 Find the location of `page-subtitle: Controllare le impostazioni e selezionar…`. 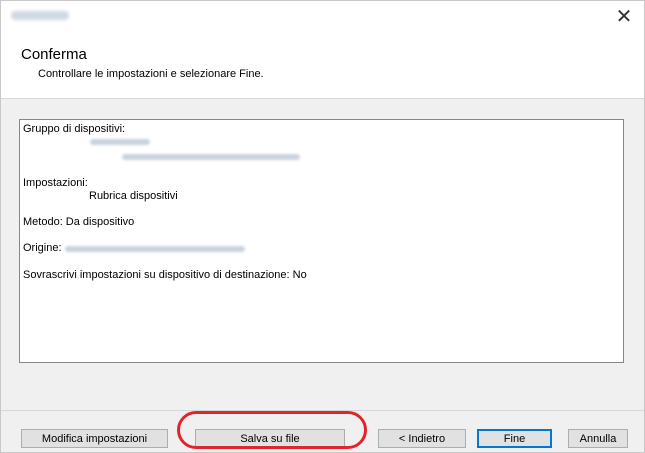

page-subtitle: Controllare le impostazioni e selezionar… is located at coordinates (151, 74).